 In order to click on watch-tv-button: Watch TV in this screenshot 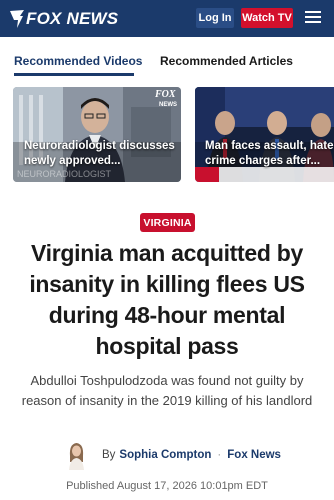, I will do `click(267, 18)`.